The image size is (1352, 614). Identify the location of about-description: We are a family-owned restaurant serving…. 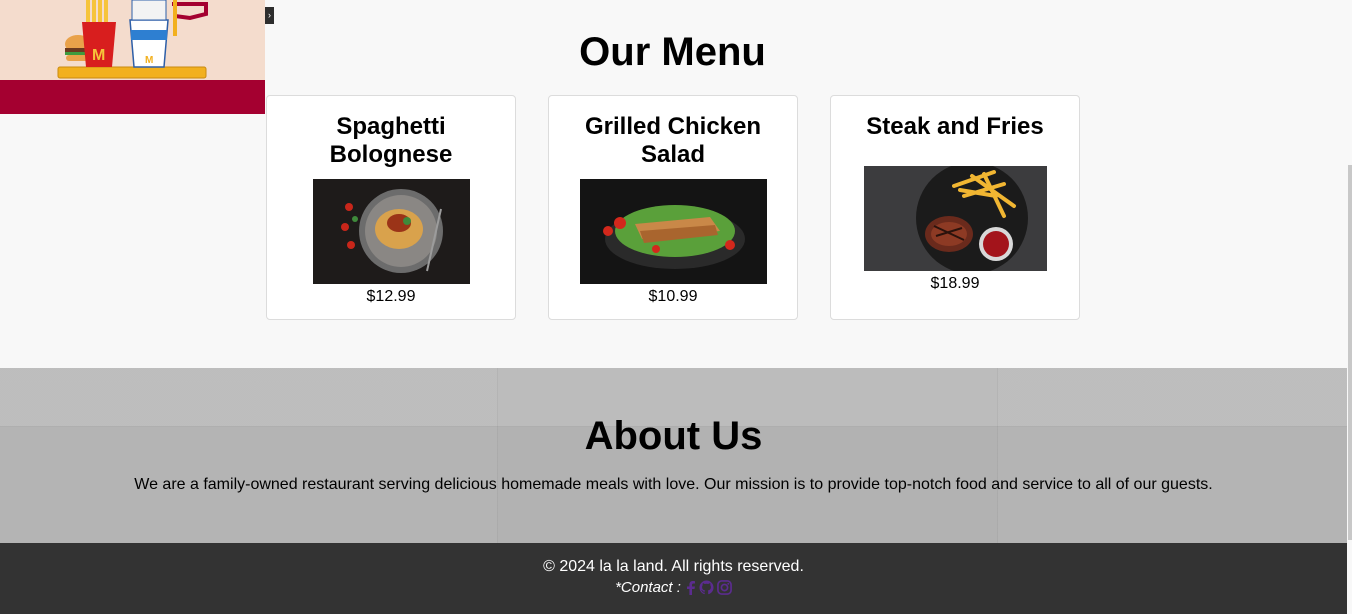
(673, 484).